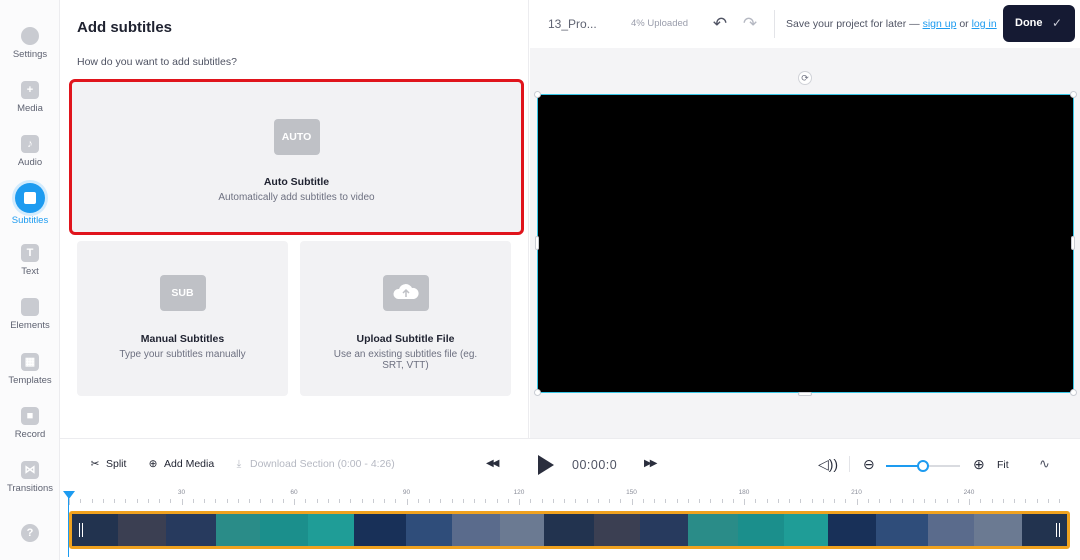 The width and height of the screenshot is (1080, 560). Describe the element at coordinates (570, 499) in the screenshot. I see `timeline-ruler: 30 60 90 120 150 180 210 240` at that location.